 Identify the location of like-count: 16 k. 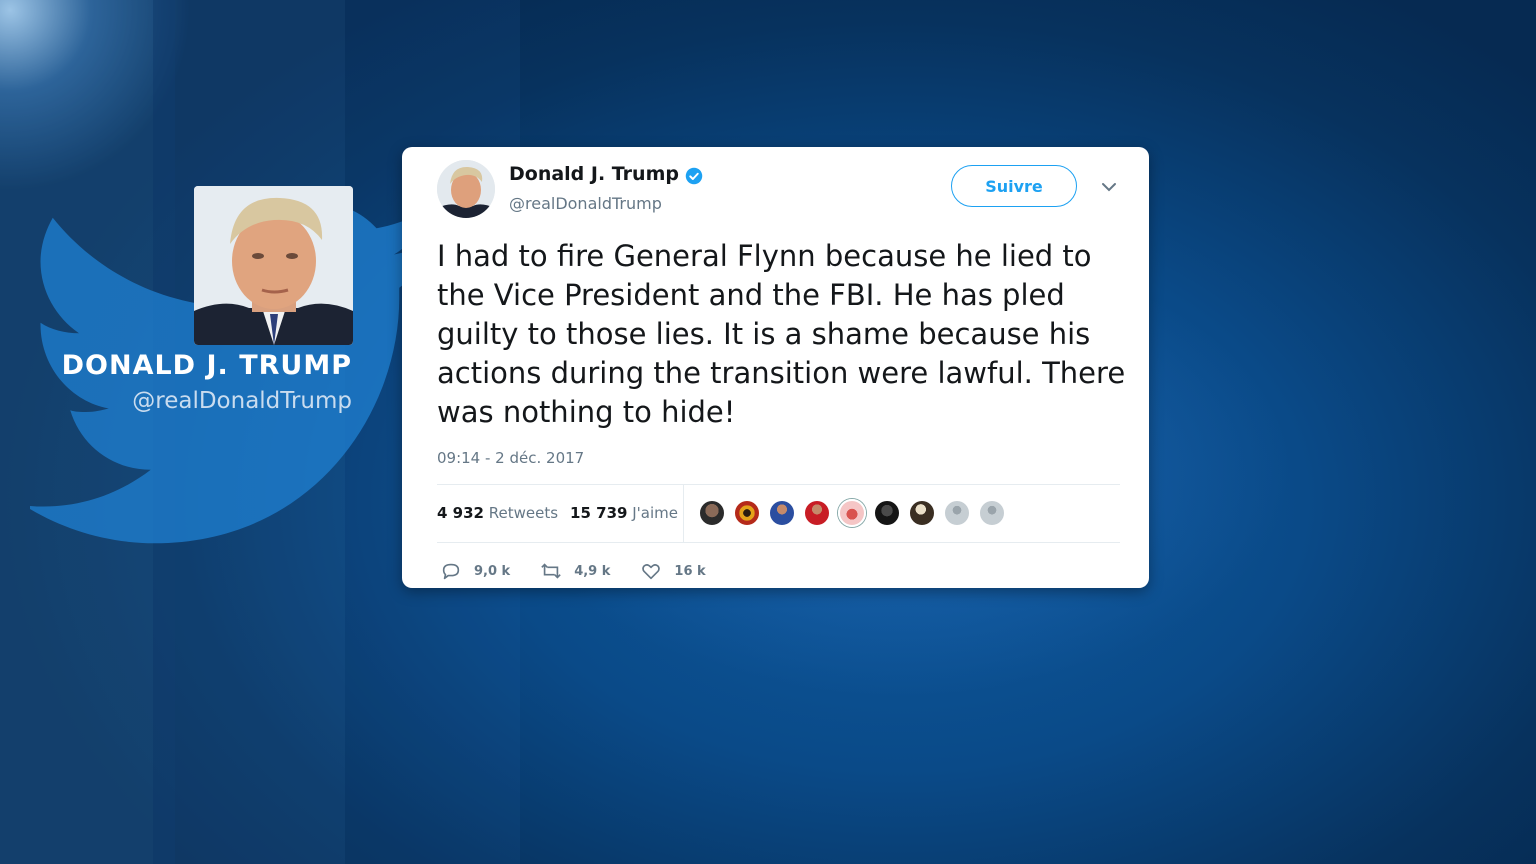
(690, 571).